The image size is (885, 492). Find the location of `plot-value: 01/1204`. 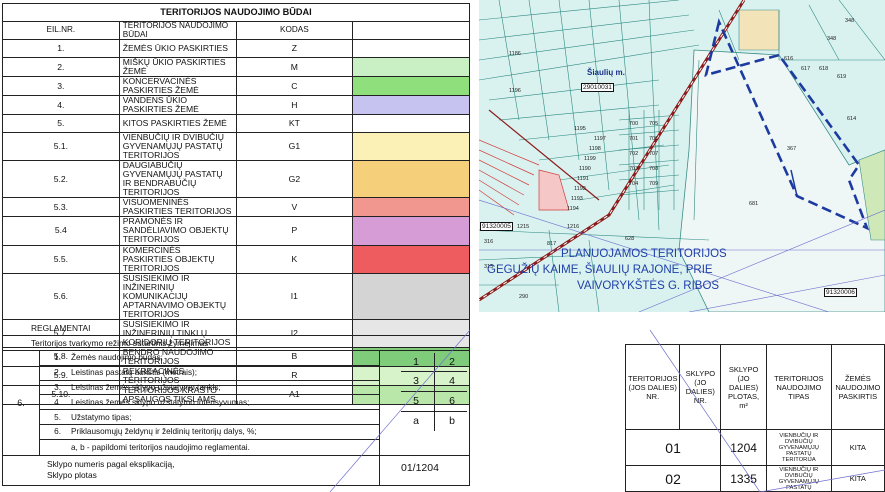

plot-value: 01/1204 is located at coordinates (420, 468).